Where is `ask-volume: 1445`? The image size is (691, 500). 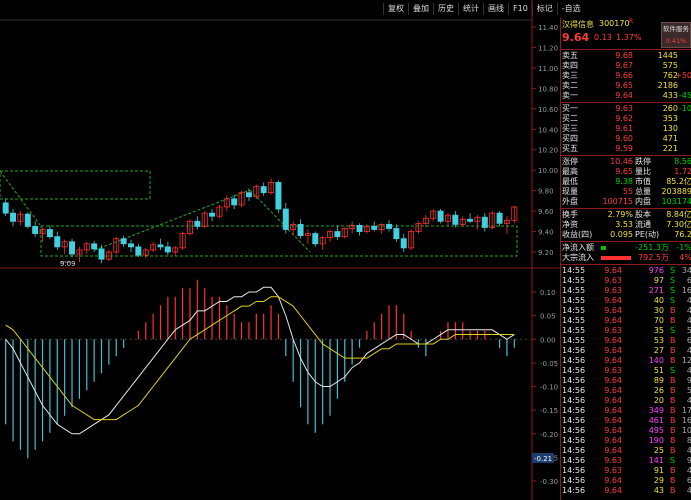 ask-volume: 1445 is located at coordinates (667, 55).